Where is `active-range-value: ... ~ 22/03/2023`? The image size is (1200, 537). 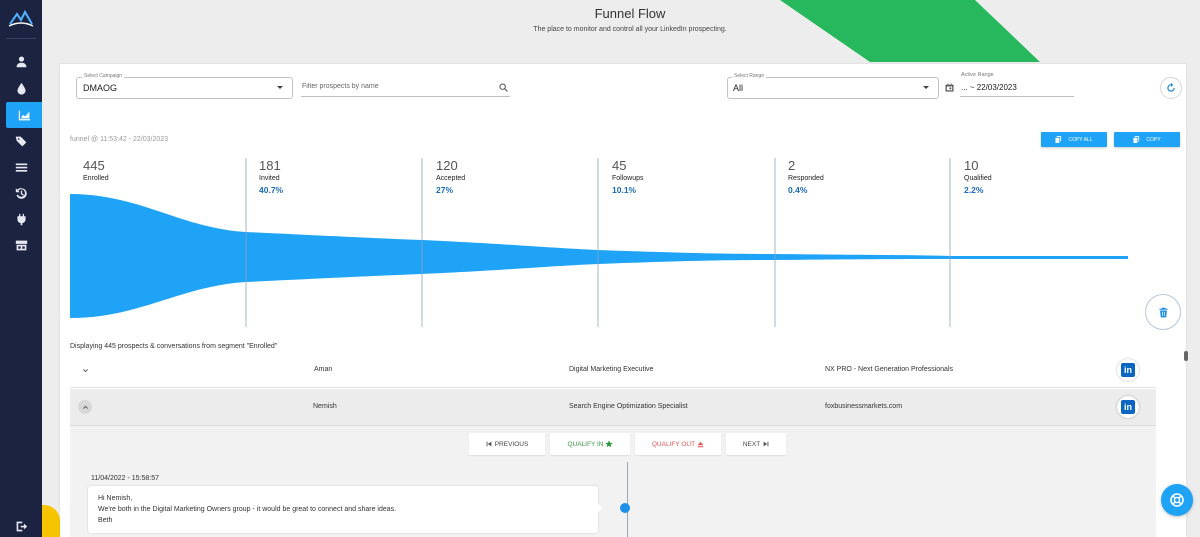 active-range-value: ... ~ 22/03/2023 is located at coordinates (989, 87).